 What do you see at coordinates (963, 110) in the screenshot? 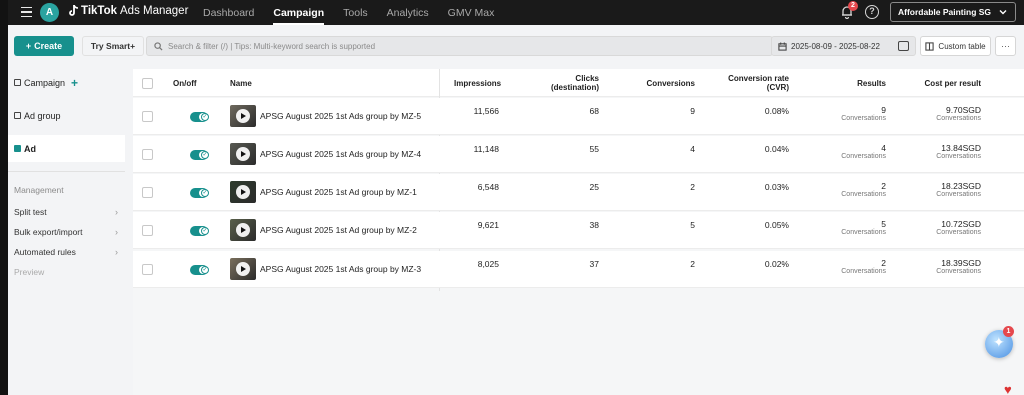
I see `cost-per-result-value: 9.70SGD` at bounding box center [963, 110].